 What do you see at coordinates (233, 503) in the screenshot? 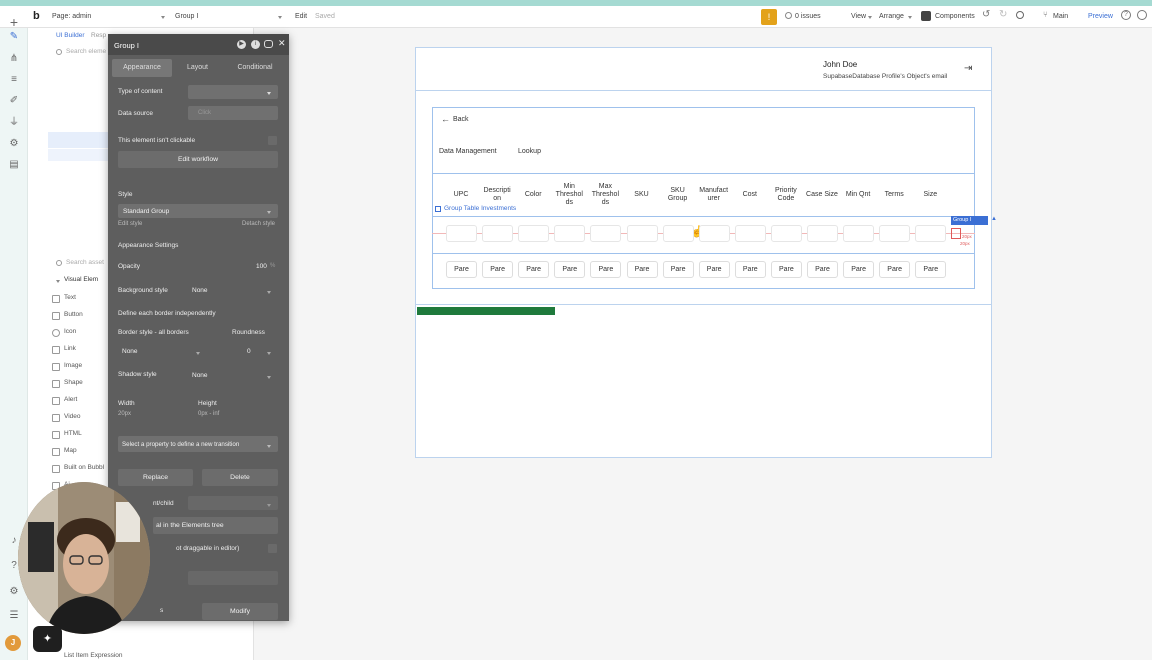
I see `parent-child-select` at bounding box center [233, 503].